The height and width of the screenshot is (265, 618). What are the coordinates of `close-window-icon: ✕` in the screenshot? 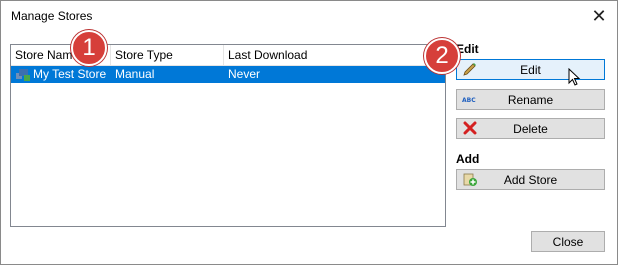 It's located at (599, 16).